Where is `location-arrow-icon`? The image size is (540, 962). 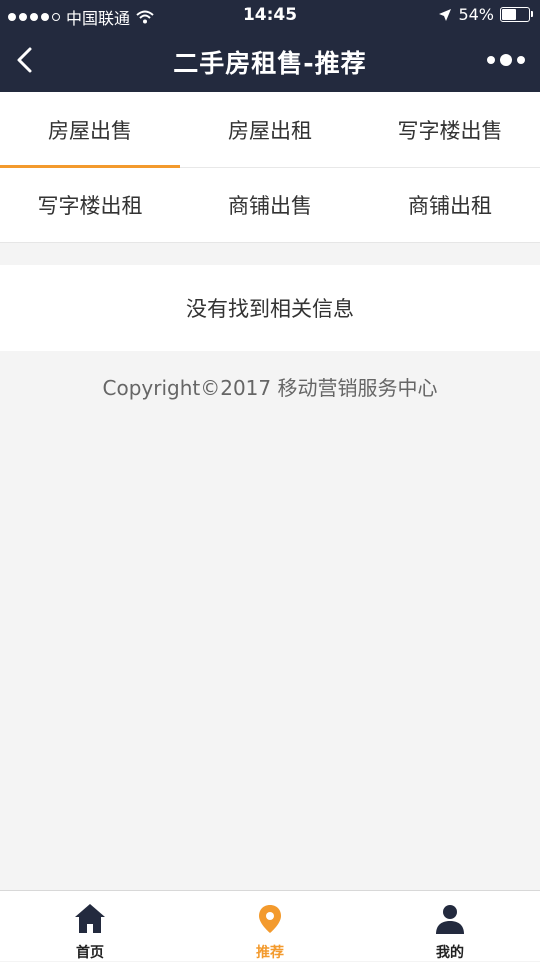
location-arrow-icon is located at coordinates (445, 14).